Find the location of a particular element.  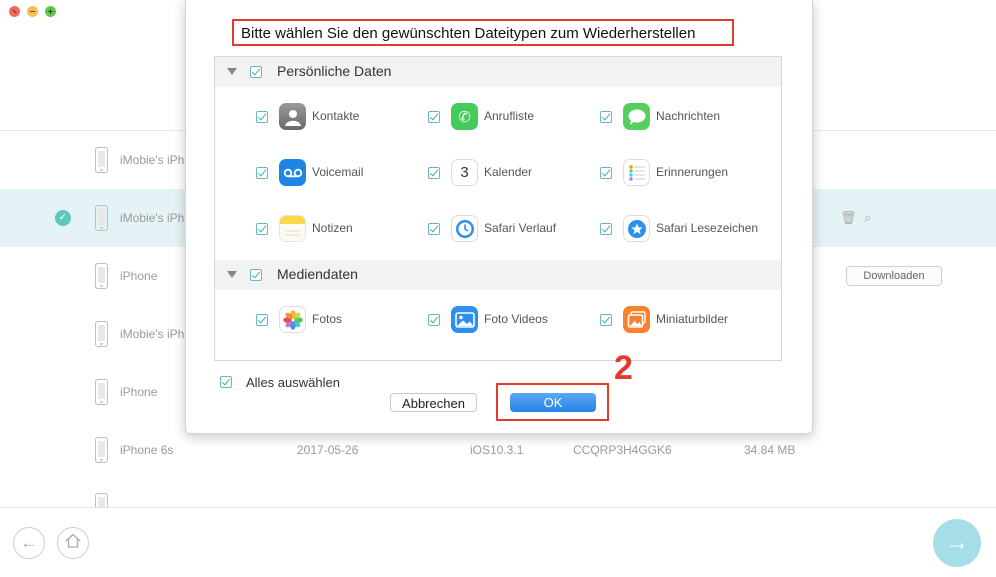

item-label: Kalender is located at coordinates (508, 172).